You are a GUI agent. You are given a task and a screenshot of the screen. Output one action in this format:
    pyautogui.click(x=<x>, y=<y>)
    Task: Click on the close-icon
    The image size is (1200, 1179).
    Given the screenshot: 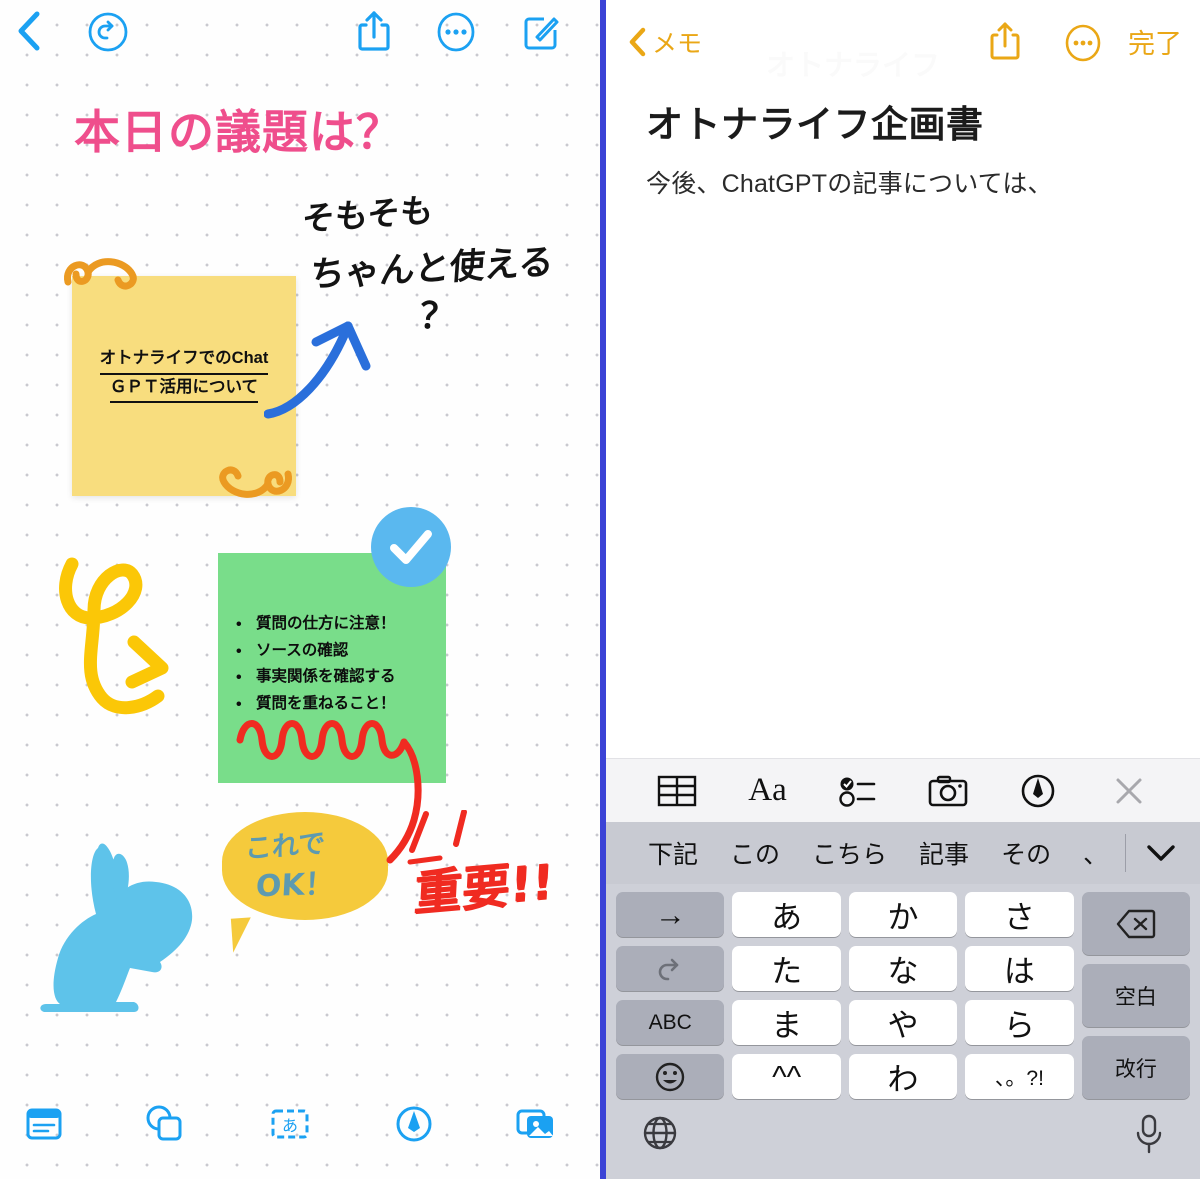 What is the action you would take?
    pyautogui.click(x=1129, y=791)
    